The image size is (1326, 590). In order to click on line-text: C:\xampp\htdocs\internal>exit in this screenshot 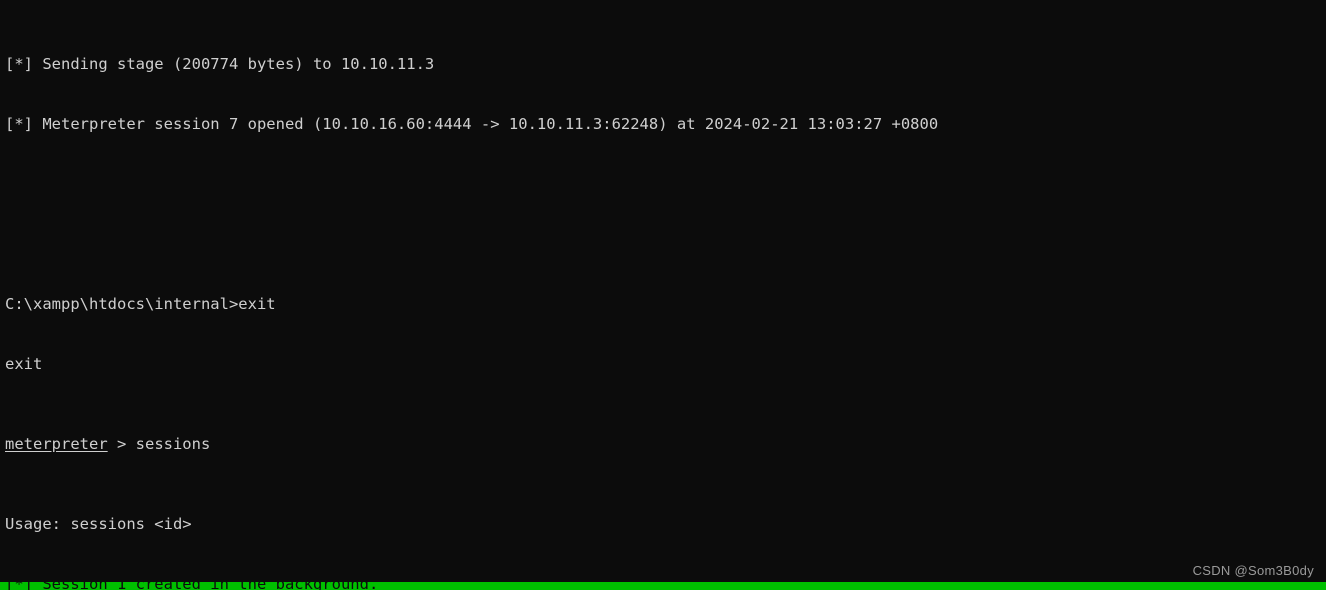, I will do `click(140, 304)`.